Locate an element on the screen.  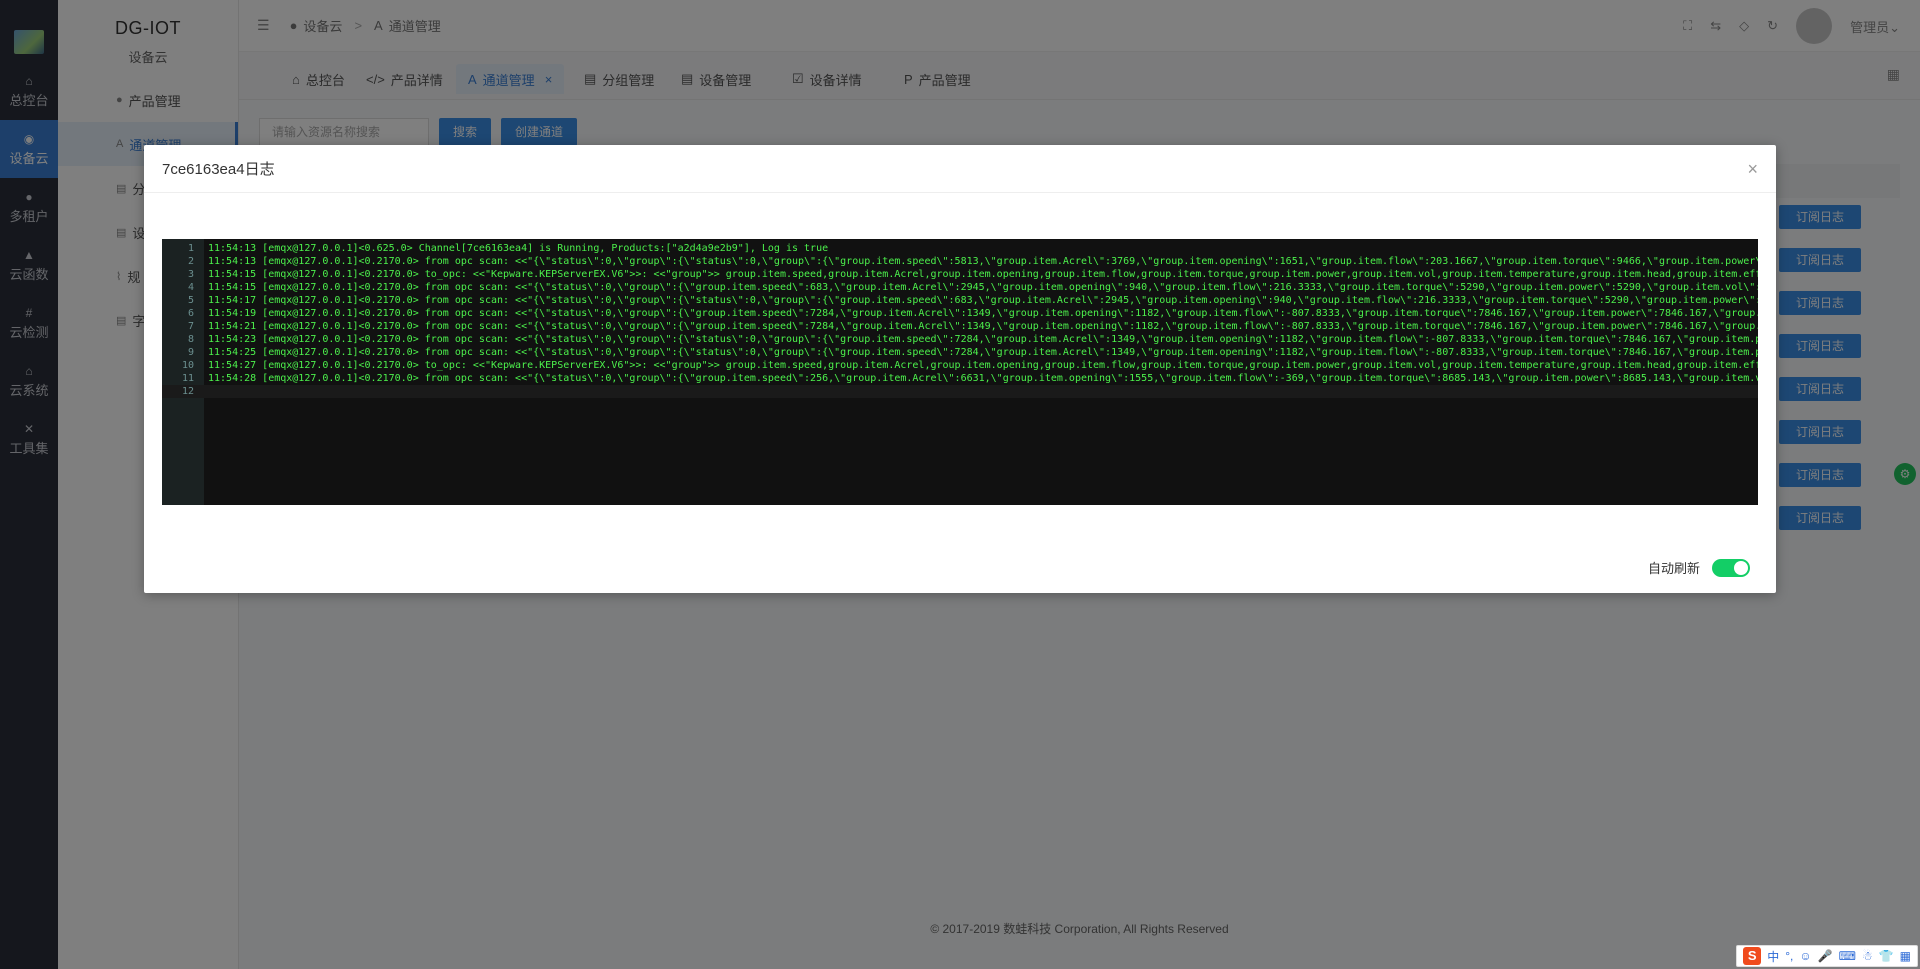
ime-item-icon: ☺ is located at coordinates (1805, 956).